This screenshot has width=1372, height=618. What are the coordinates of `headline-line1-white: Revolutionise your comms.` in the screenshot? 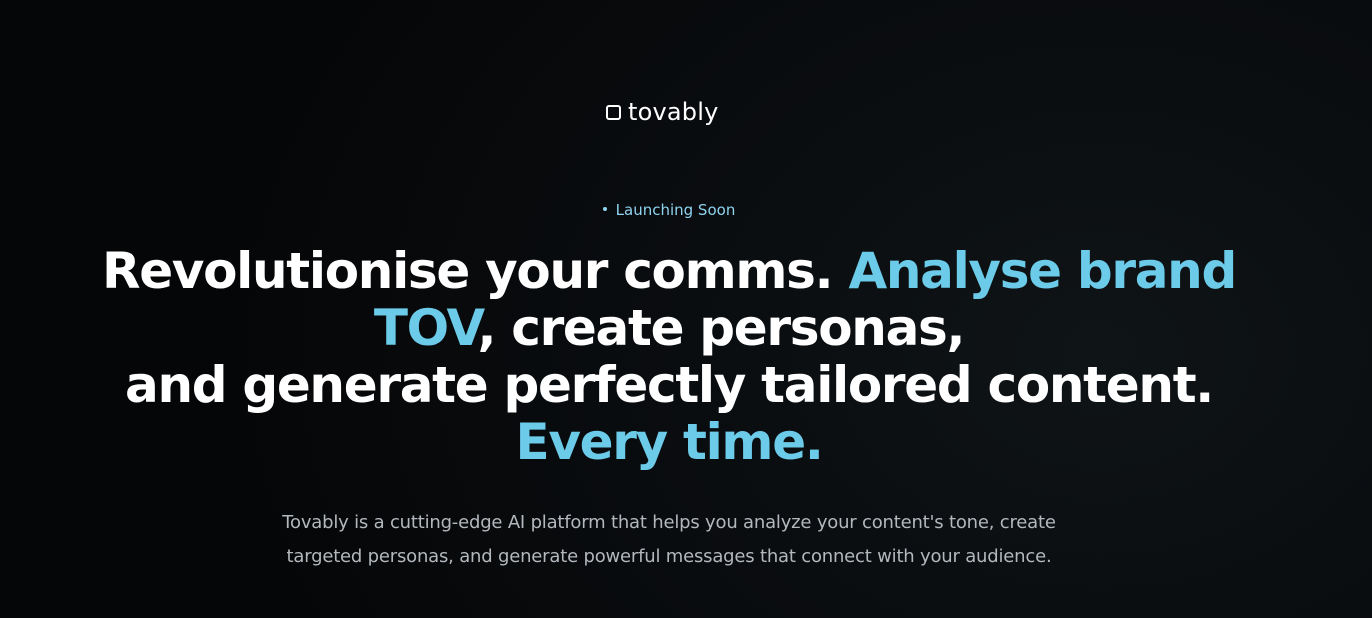 It's located at (475, 271).